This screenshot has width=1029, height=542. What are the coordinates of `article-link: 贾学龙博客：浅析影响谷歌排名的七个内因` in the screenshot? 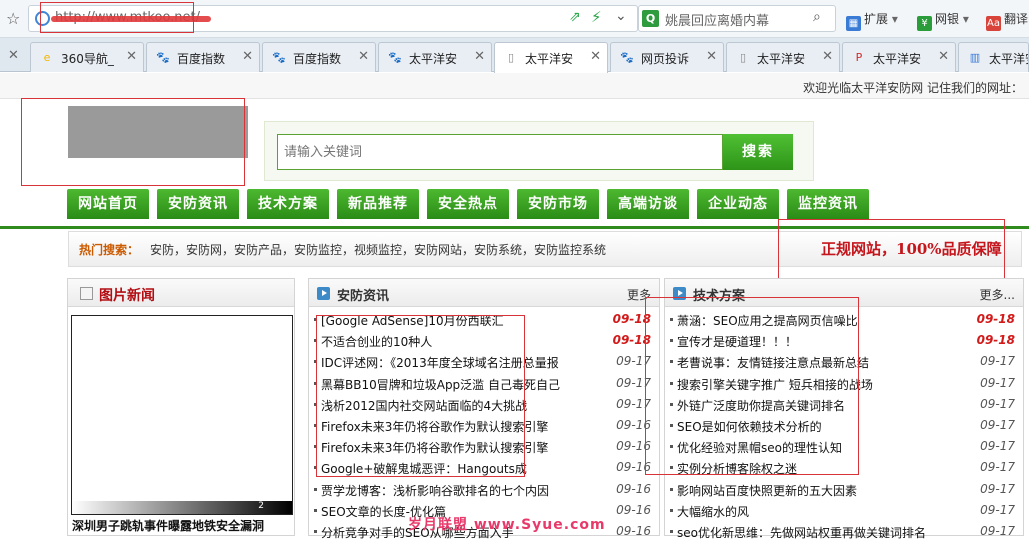 It's located at (463, 490).